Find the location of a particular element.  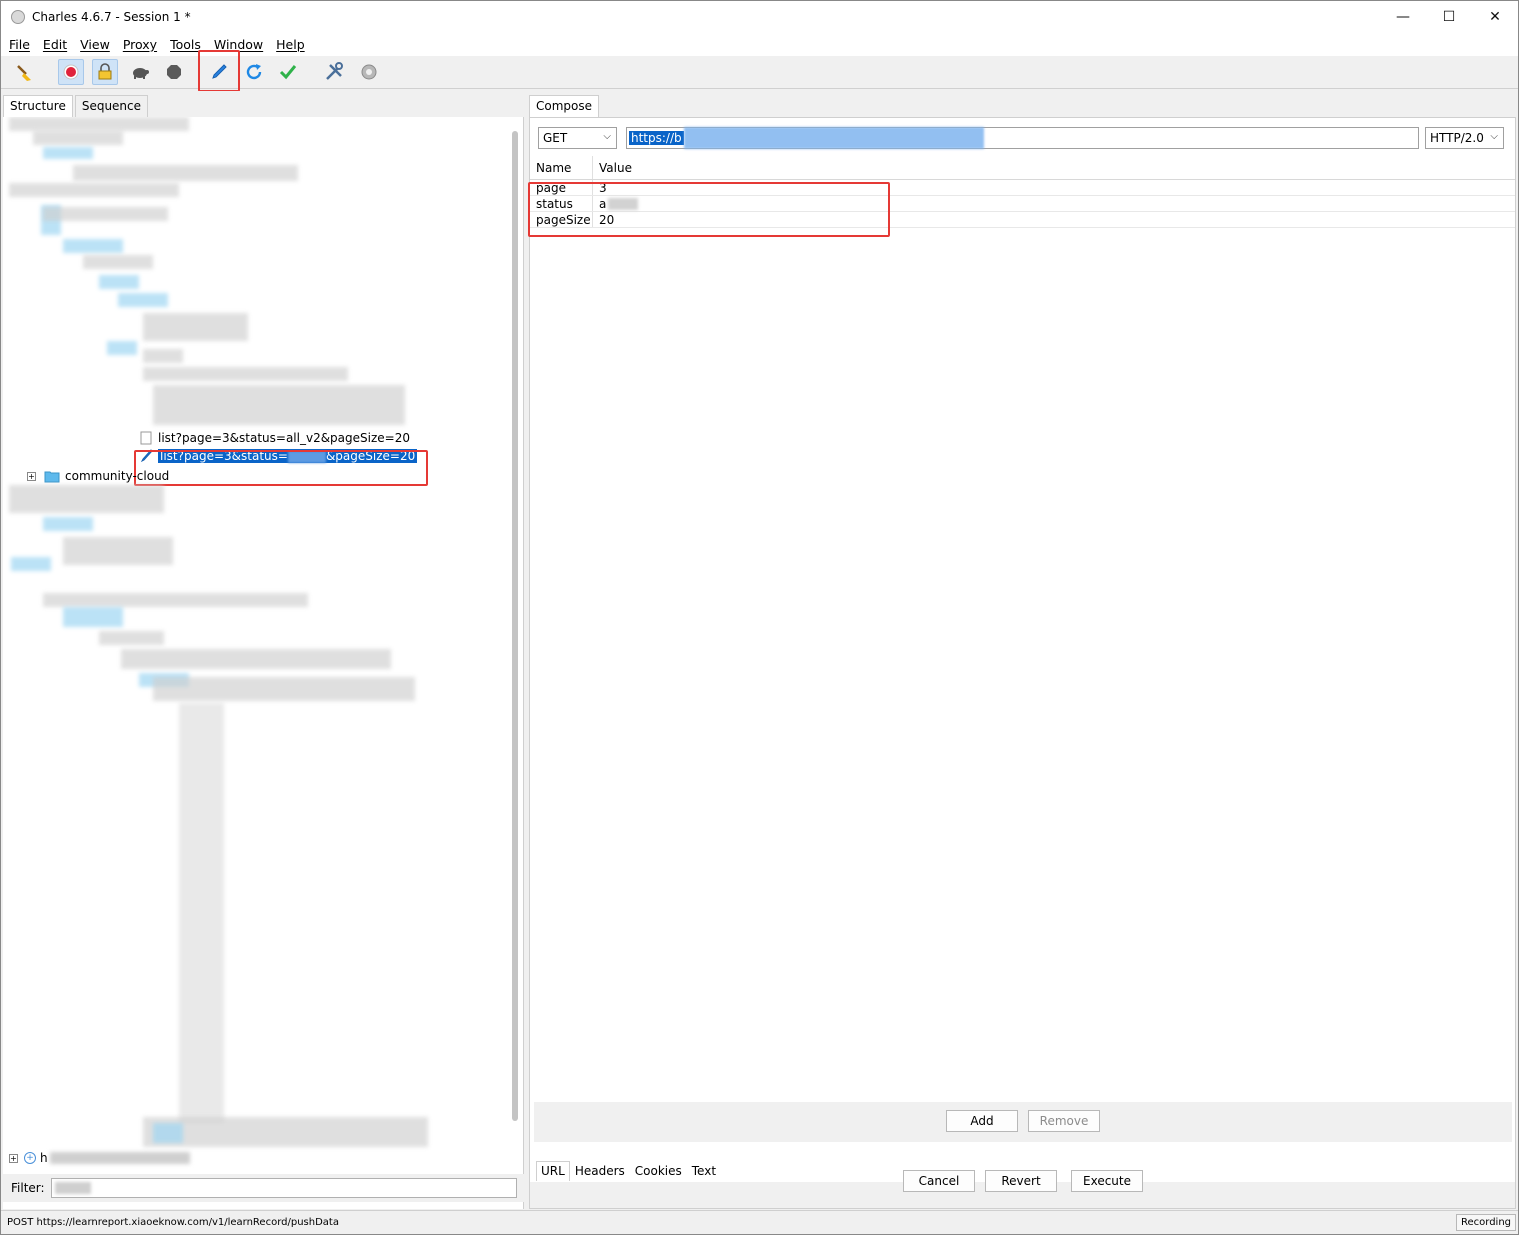

filter-input is located at coordinates (283, 1188).